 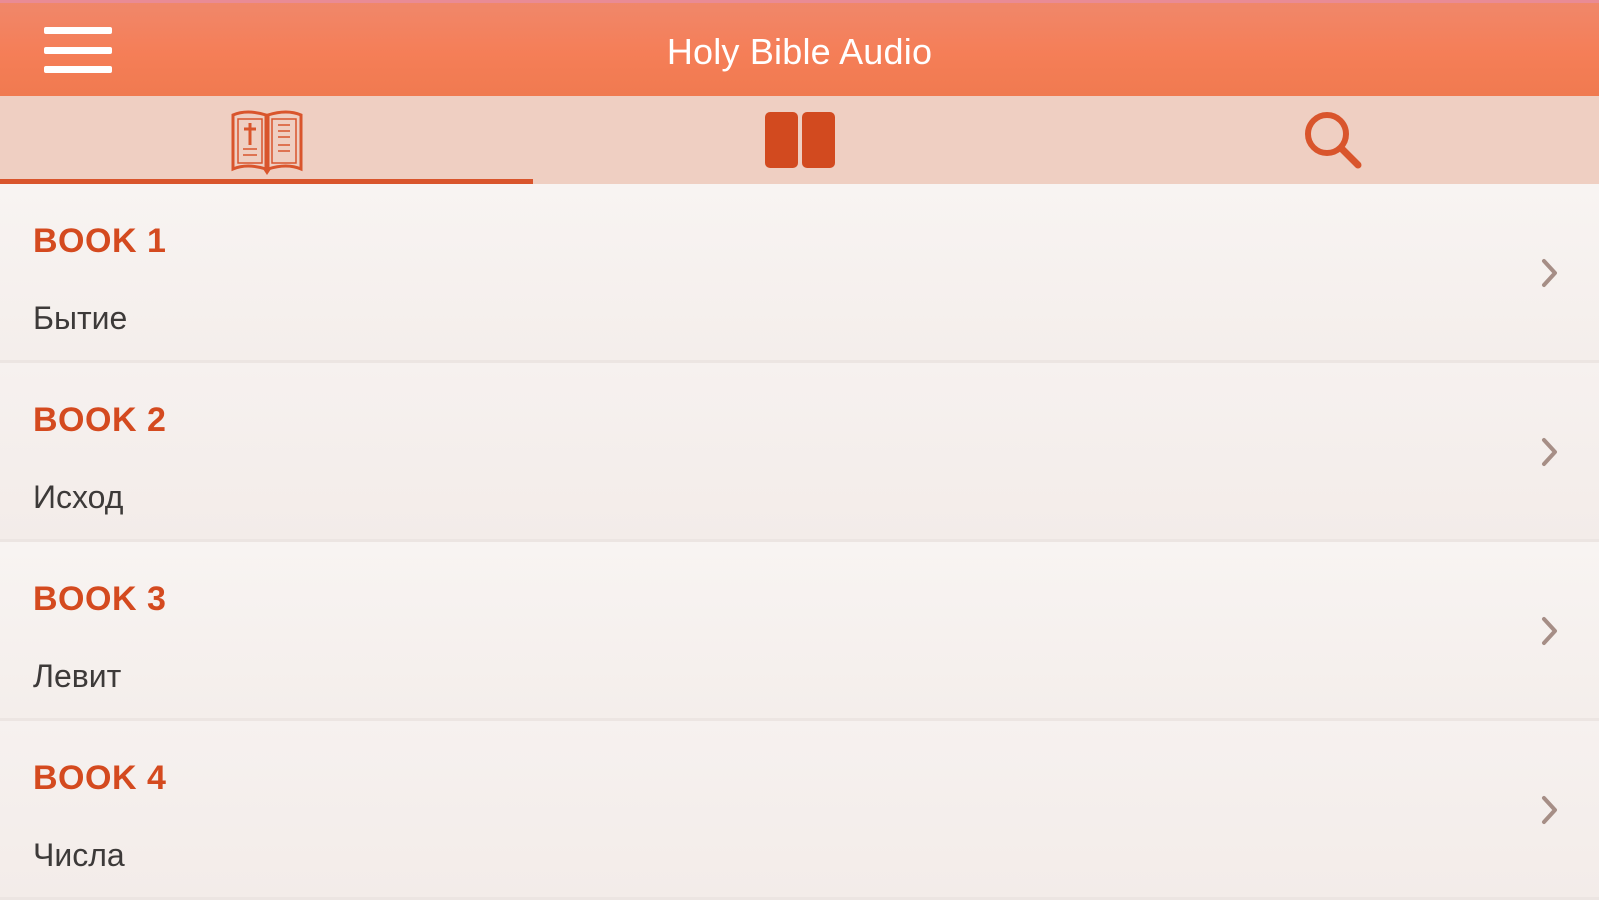 What do you see at coordinates (77, 676) in the screenshot?
I see `book-name: Левит` at bounding box center [77, 676].